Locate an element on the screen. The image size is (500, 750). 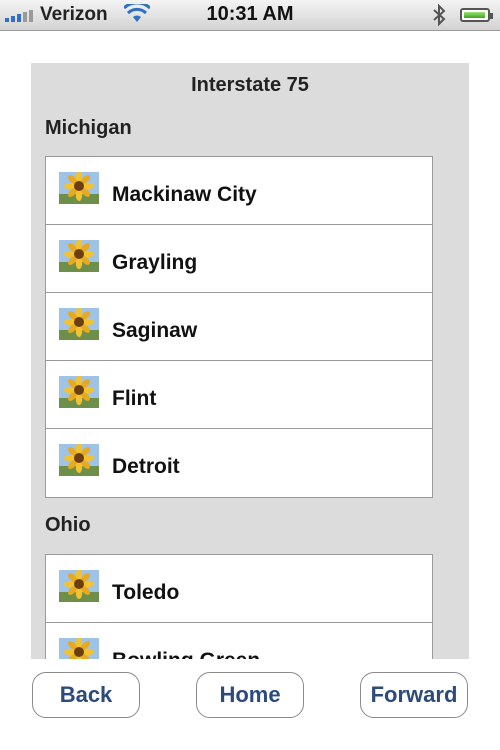
battery-icon is located at coordinates (476, 15).